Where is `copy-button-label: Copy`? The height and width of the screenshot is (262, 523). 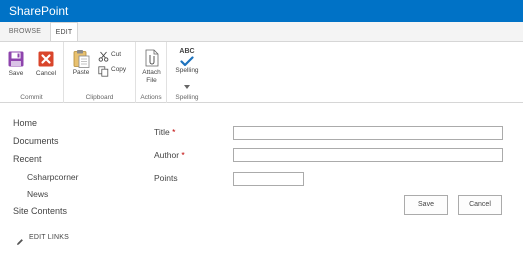 copy-button-label: Copy is located at coordinates (119, 69).